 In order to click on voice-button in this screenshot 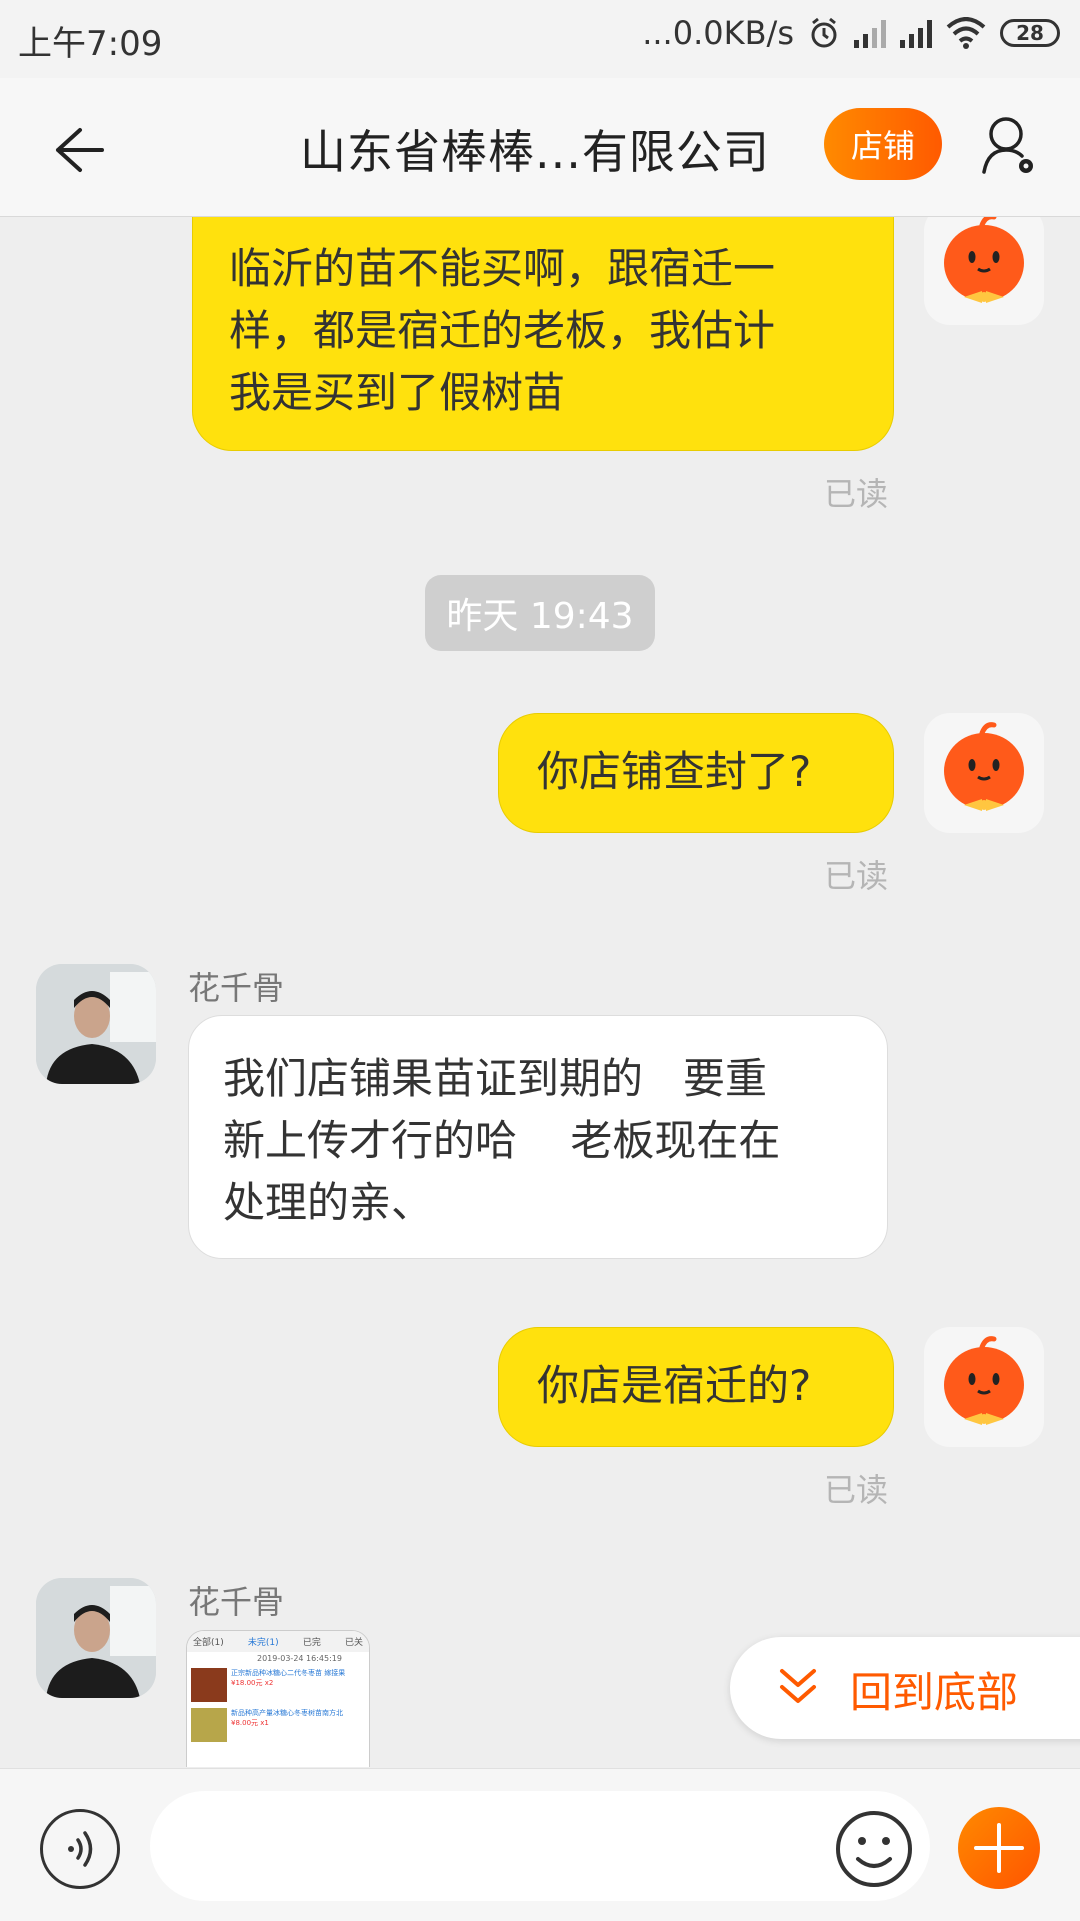, I will do `click(80, 1849)`.